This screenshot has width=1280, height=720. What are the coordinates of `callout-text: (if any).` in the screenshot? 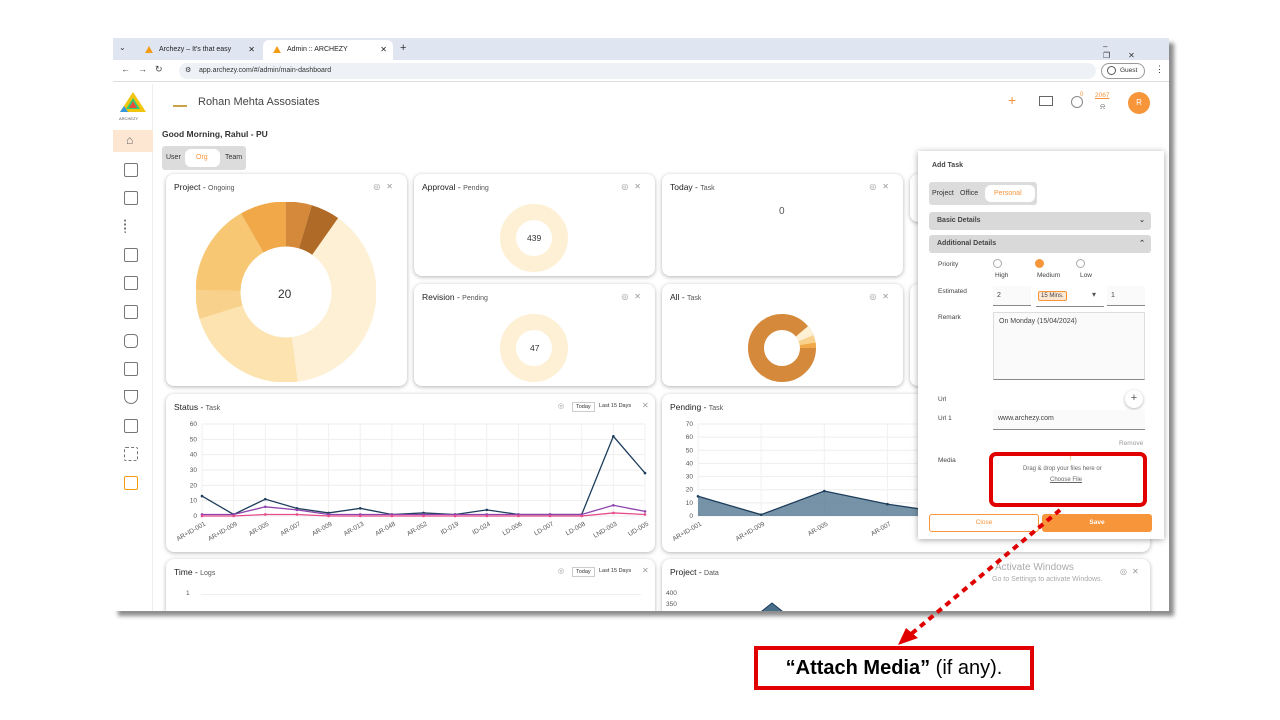 It's located at (966, 668).